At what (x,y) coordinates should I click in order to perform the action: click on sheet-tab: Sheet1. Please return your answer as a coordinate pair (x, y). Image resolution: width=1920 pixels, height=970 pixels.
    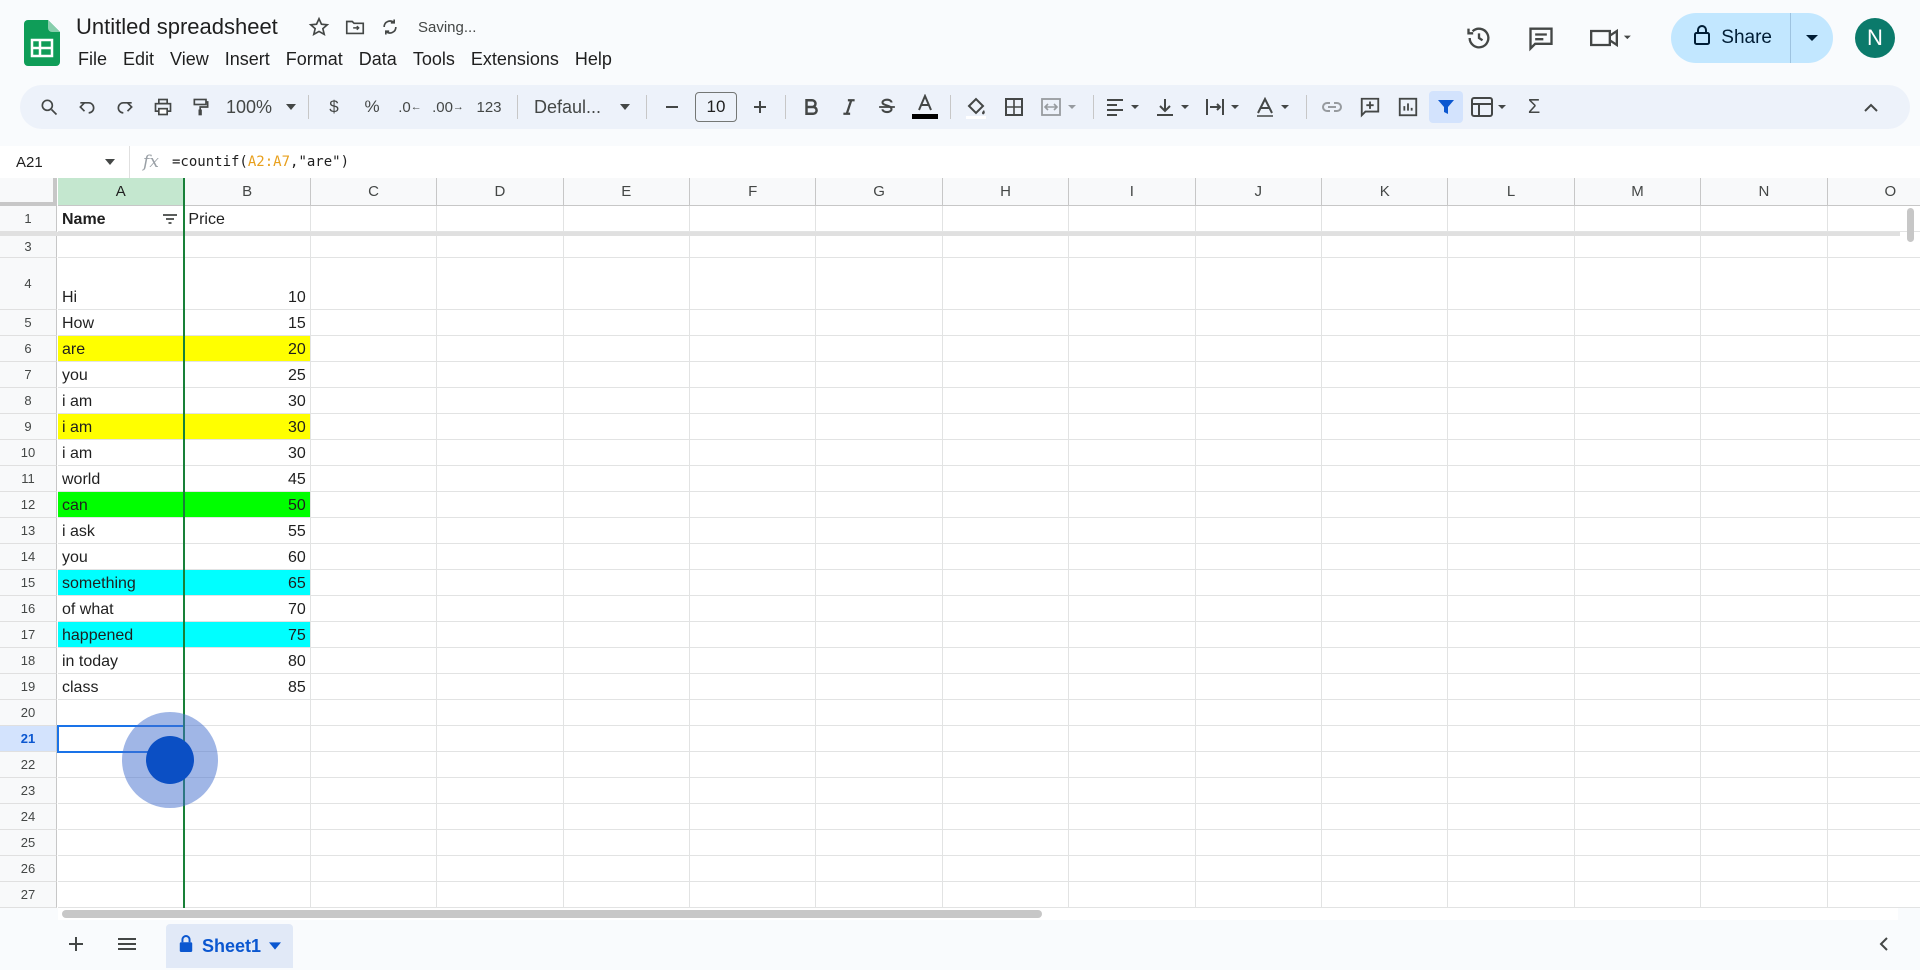
    Looking at the image, I should click on (230, 946).